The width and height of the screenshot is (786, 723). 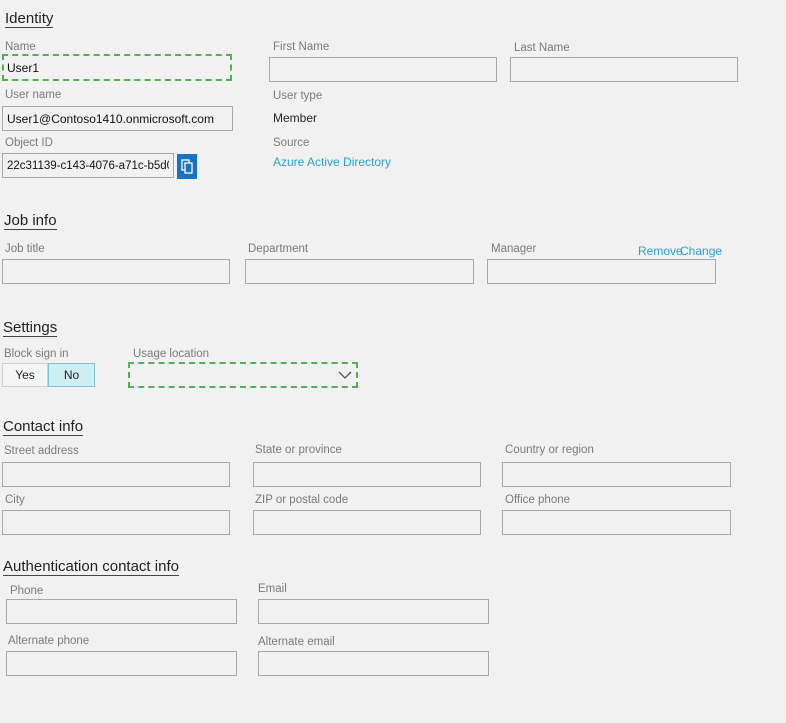 What do you see at coordinates (41, 451) in the screenshot?
I see `street-address-label: Street address` at bounding box center [41, 451].